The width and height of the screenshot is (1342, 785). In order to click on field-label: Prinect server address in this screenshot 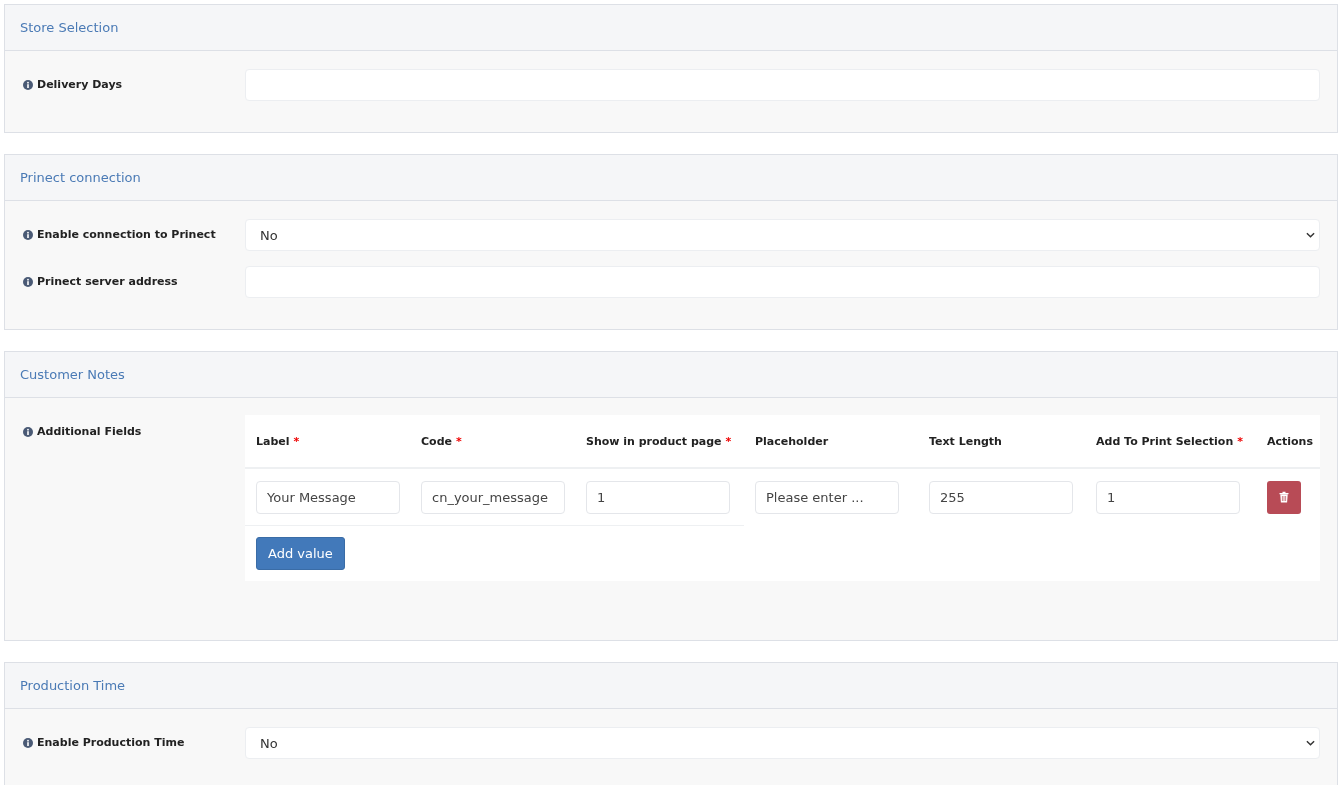, I will do `click(107, 281)`.